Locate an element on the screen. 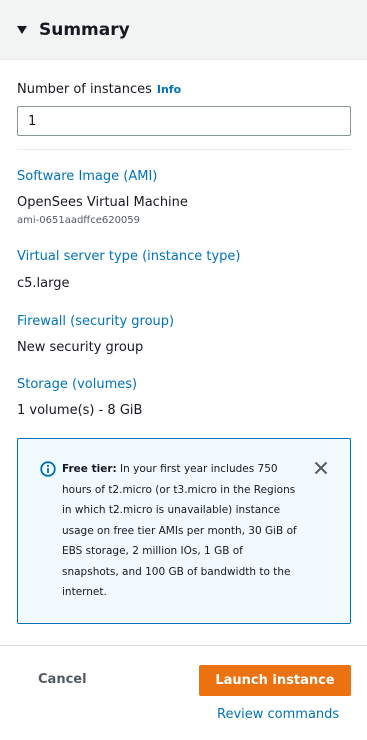  divider is located at coordinates (184, 149).